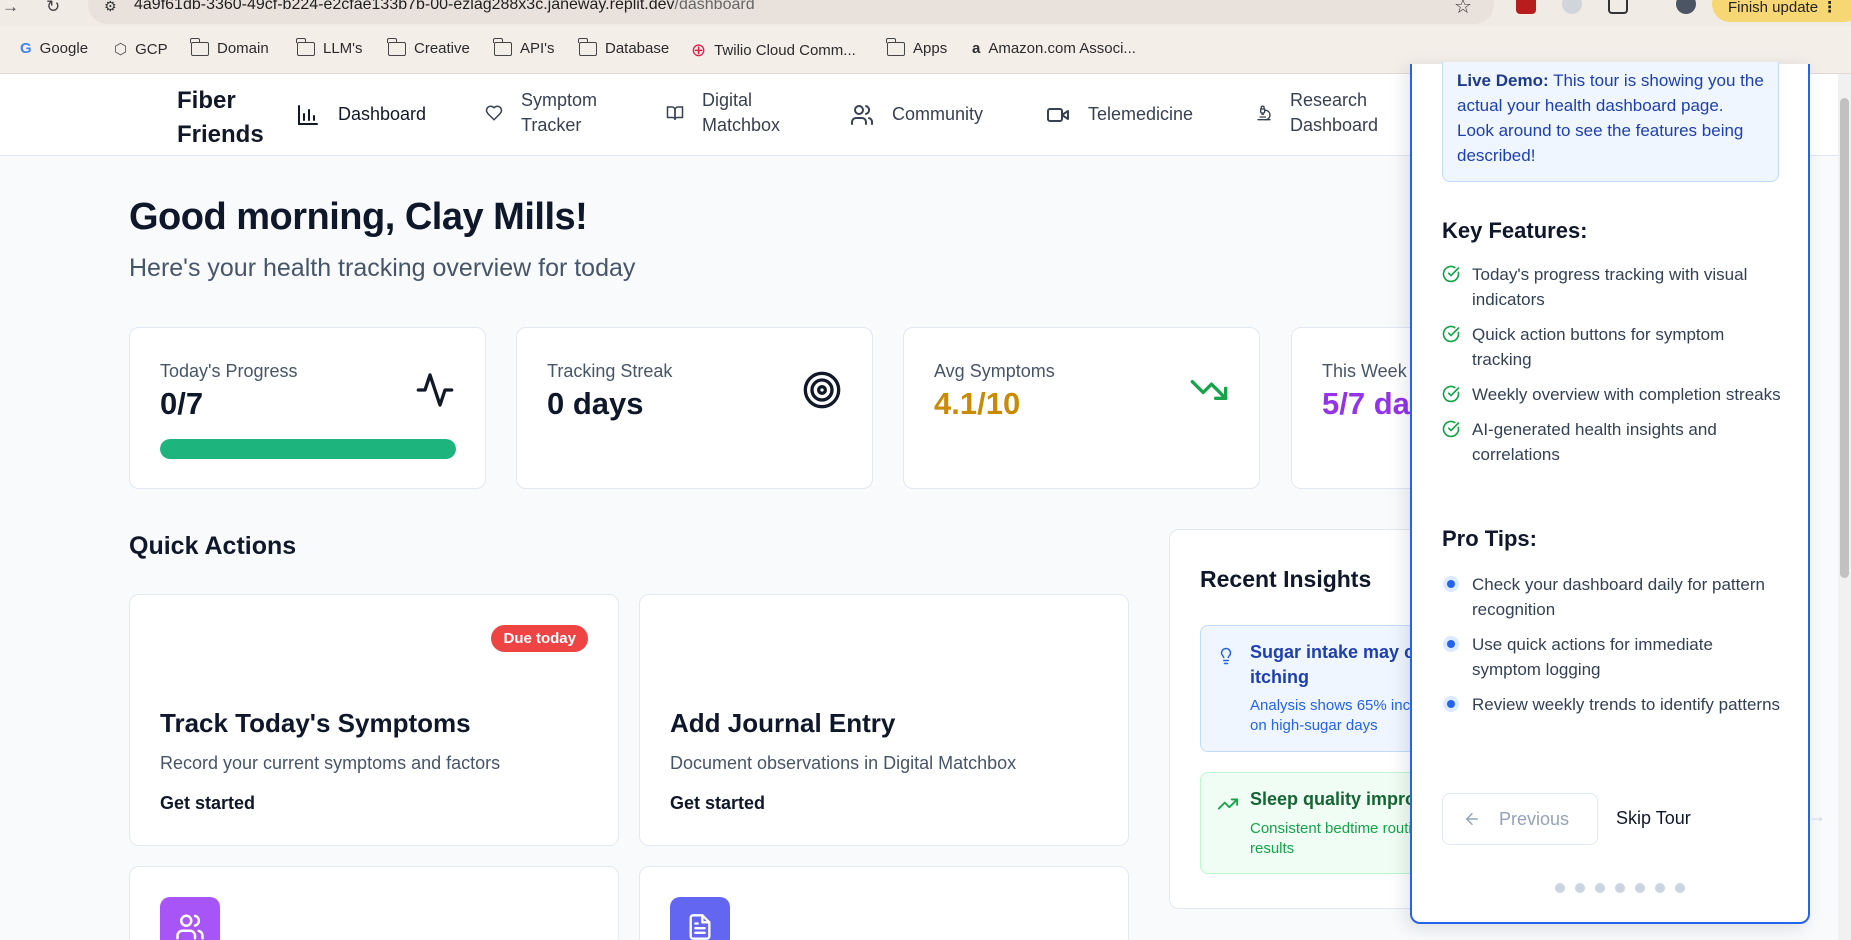 Image resolution: width=1851 pixels, height=940 pixels. Describe the element at coordinates (1781, 11) in the screenshot. I see `finish-update-button: Finish update ⋮` at that location.